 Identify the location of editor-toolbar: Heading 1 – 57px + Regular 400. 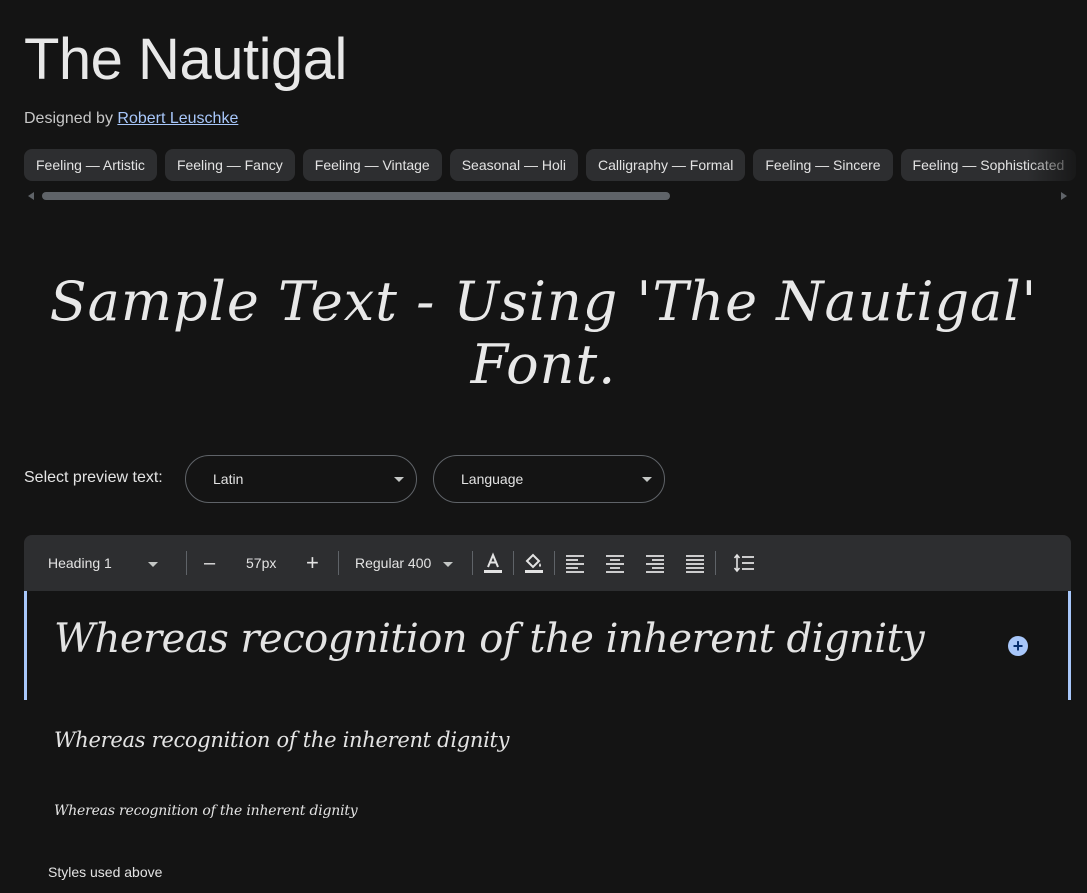
(547, 563).